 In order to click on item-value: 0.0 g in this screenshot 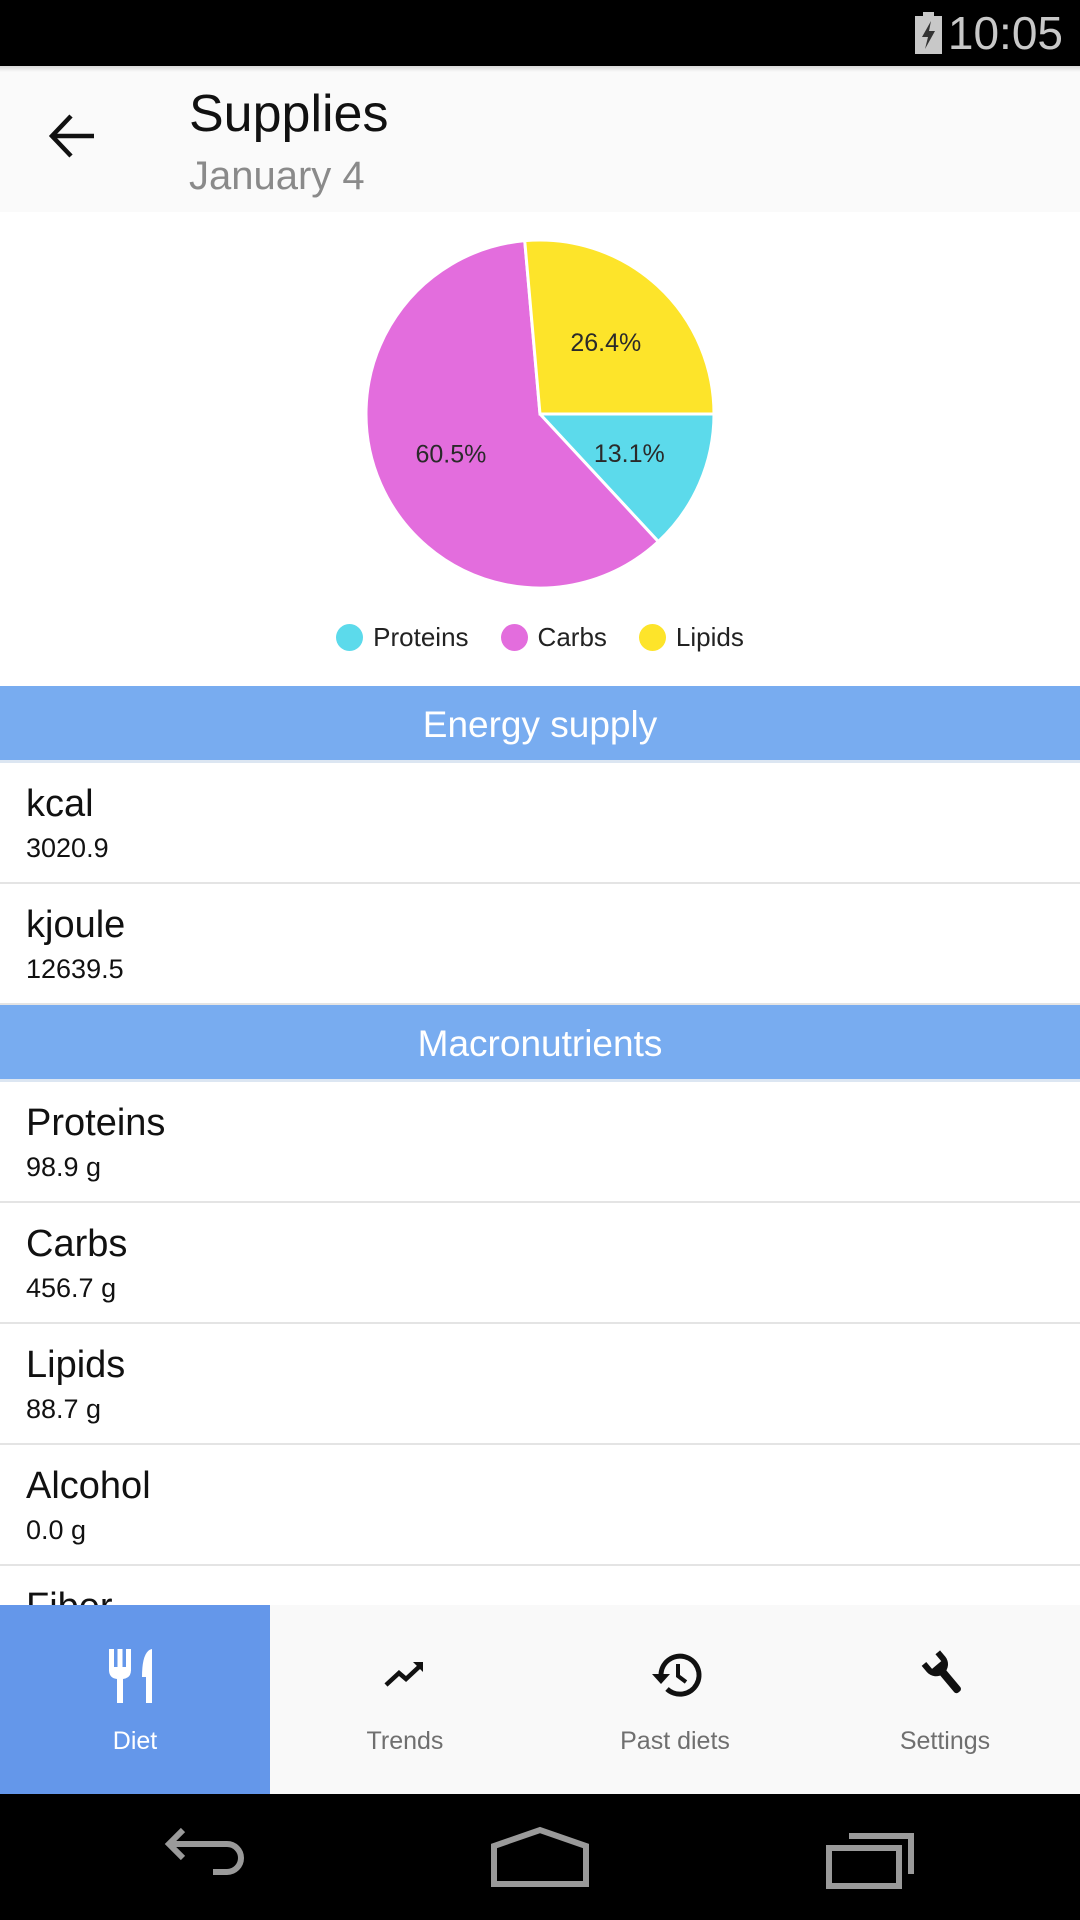, I will do `click(56, 1530)`.